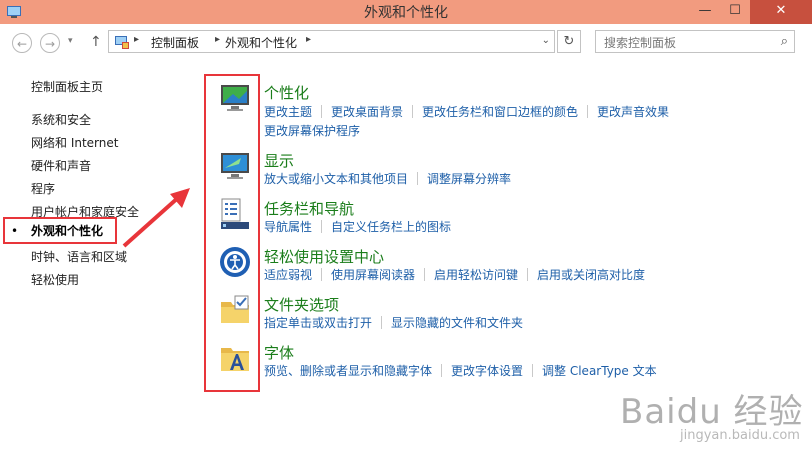 The height and width of the screenshot is (461, 812). What do you see at coordinates (469, 179) in the screenshot?
I see `task-link-resolution: 调整屏幕分辨率` at bounding box center [469, 179].